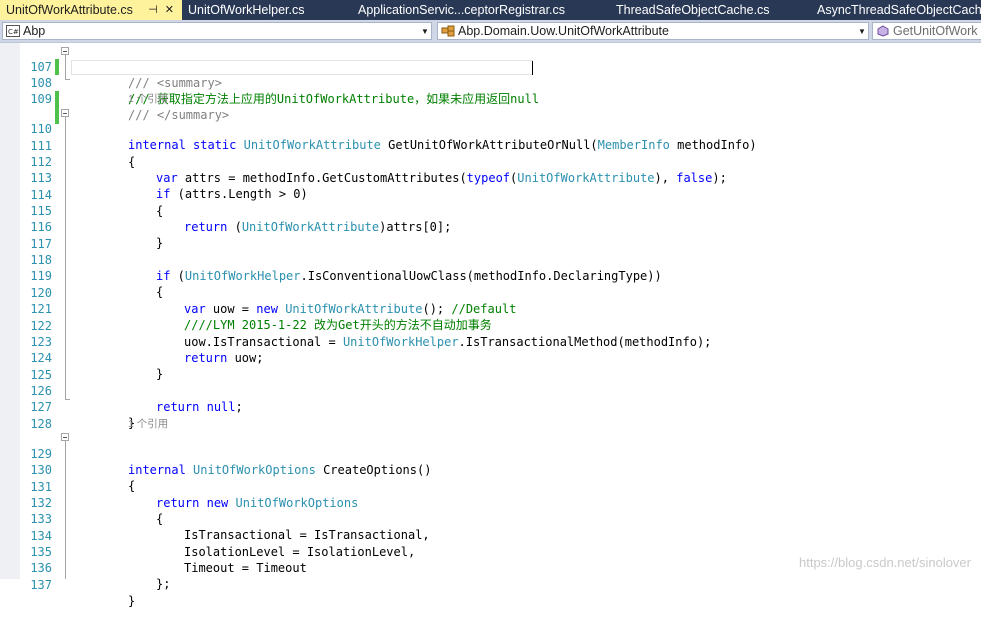  I want to click on code-line: 119 {, so click(490, 275).